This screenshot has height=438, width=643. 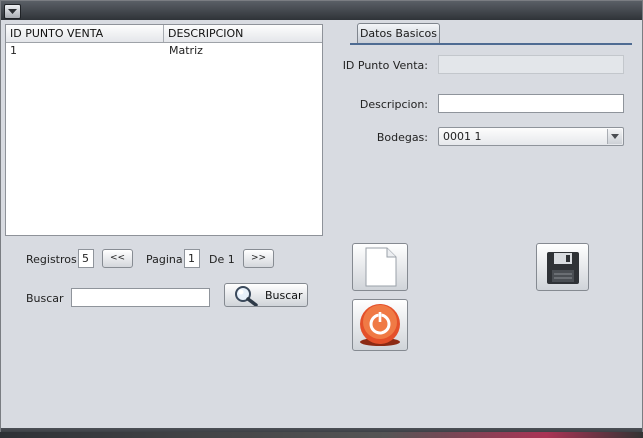 I want to click on id-punto-venta-field, so click(x=531, y=64).